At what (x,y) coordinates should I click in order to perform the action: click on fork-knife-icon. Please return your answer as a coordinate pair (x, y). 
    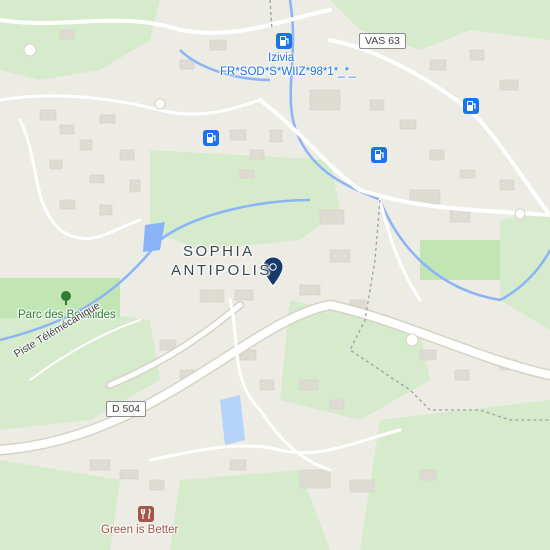
    Looking at the image, I should click on (146, 514).